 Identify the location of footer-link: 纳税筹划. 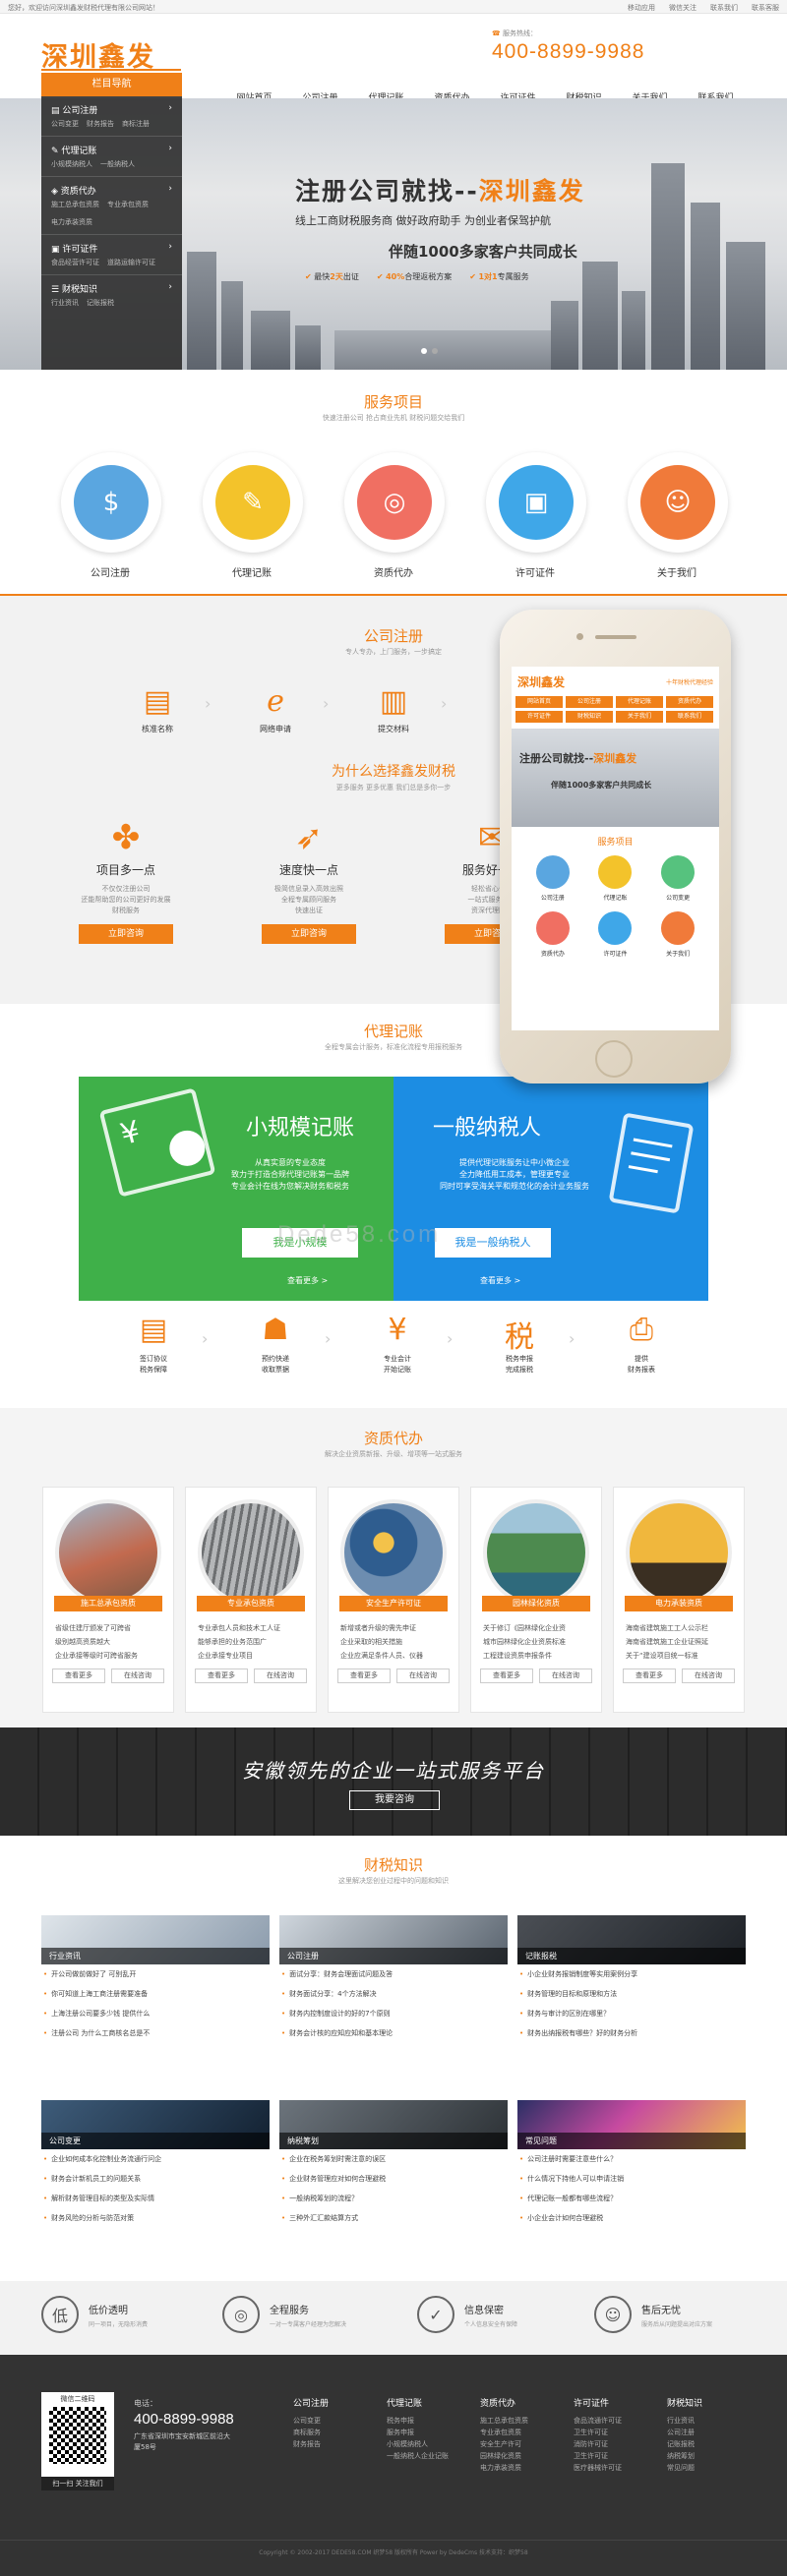
(711, 2456).